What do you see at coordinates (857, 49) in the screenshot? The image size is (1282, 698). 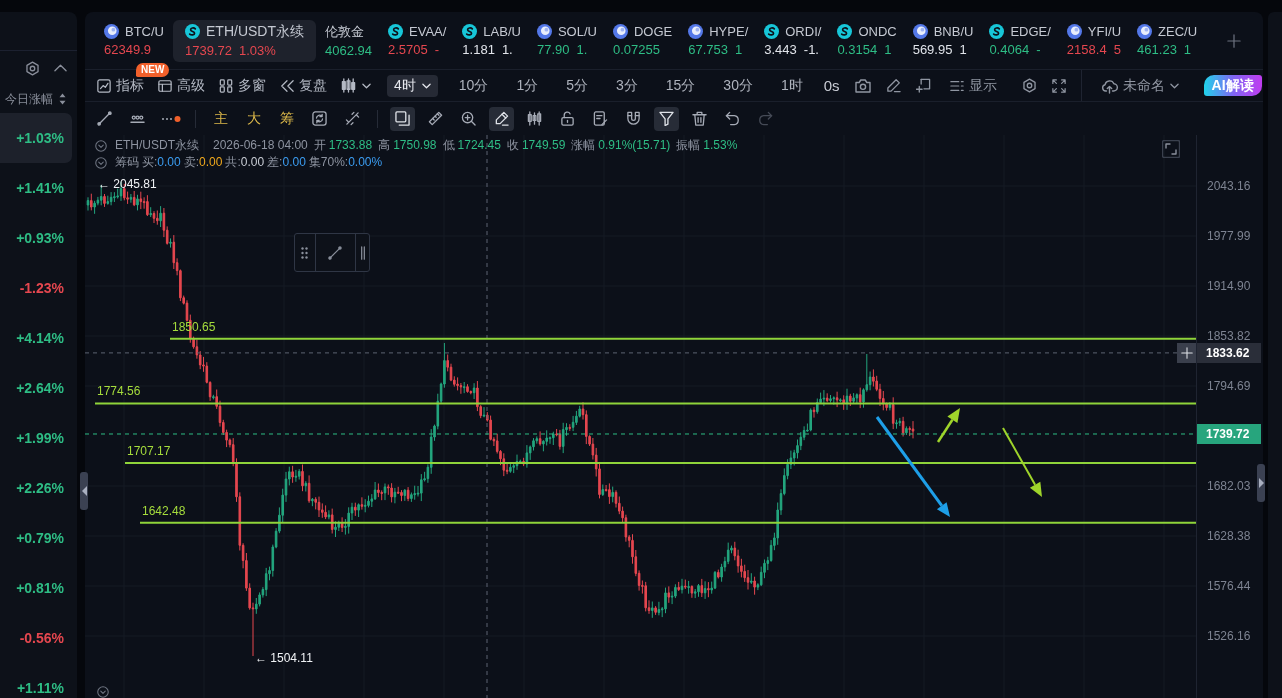 I see `ticker-price: 0.3154` at bounding box center [857, 49].